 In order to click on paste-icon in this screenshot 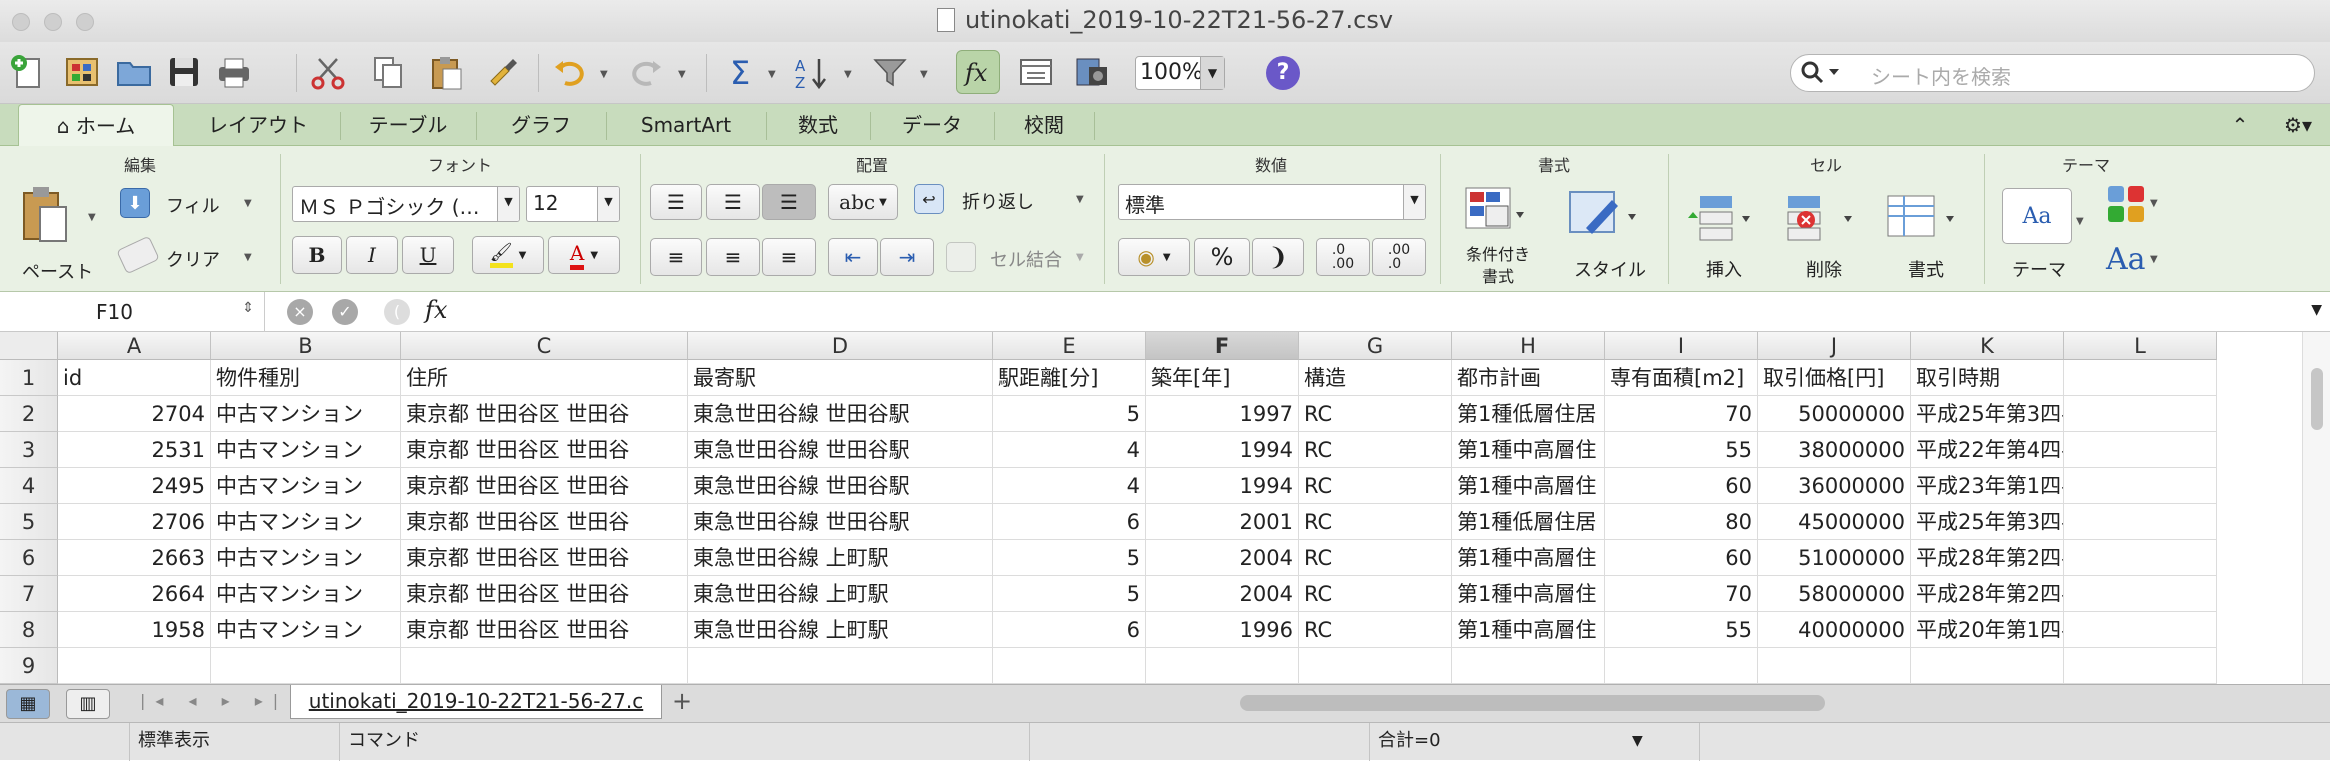, I will do `click(446, 72)`.